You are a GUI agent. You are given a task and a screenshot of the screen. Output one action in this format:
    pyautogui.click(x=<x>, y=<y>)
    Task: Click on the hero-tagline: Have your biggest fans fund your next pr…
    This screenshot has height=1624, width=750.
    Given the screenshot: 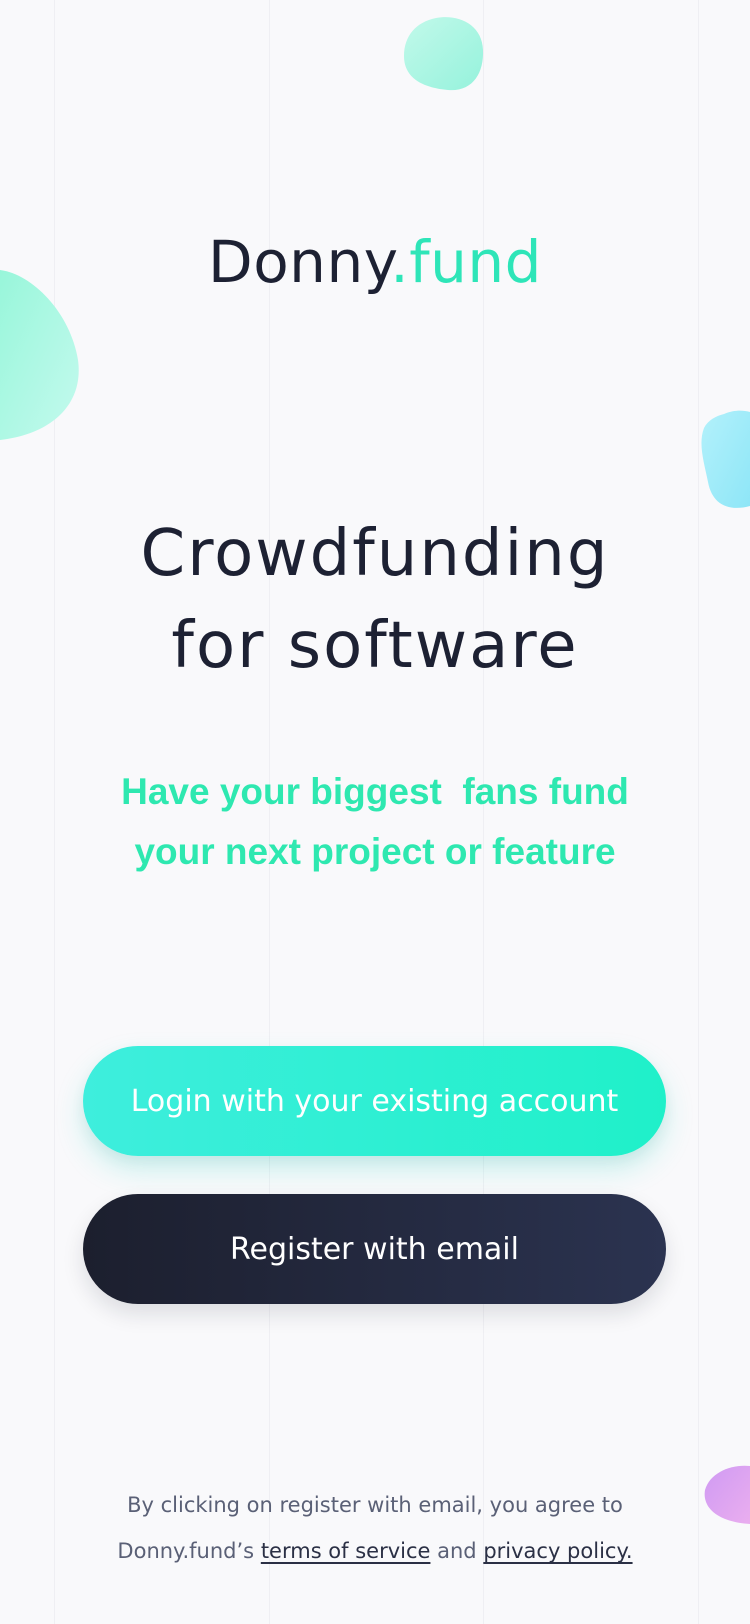 What is the action you would take?
    pyautogui.click(x=375, y=822)
    